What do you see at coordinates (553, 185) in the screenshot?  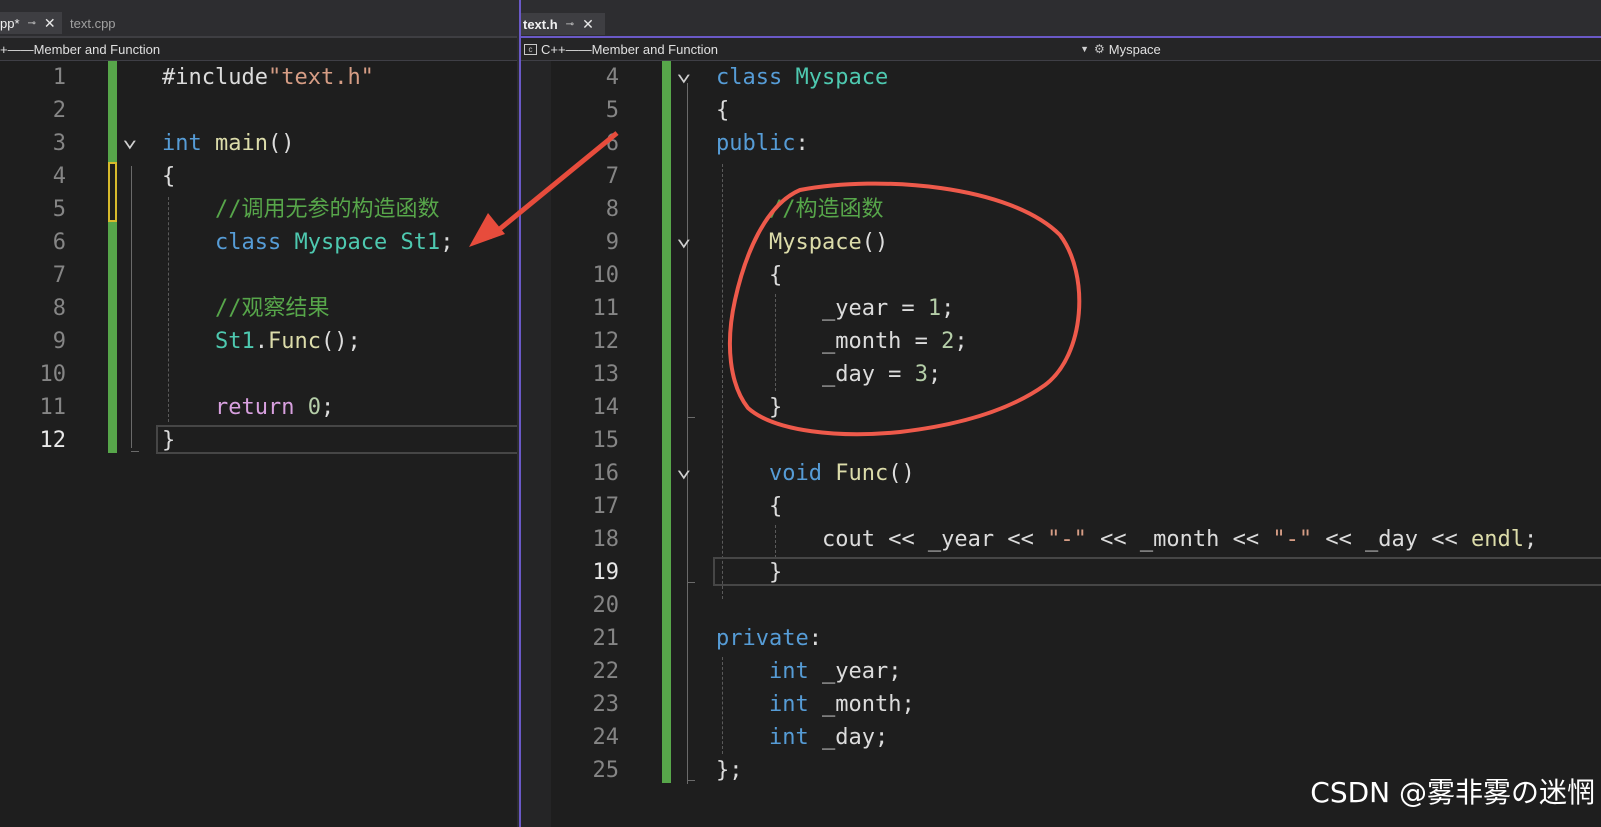 I see `annotation-arrow` at bounding box center [553, 185].